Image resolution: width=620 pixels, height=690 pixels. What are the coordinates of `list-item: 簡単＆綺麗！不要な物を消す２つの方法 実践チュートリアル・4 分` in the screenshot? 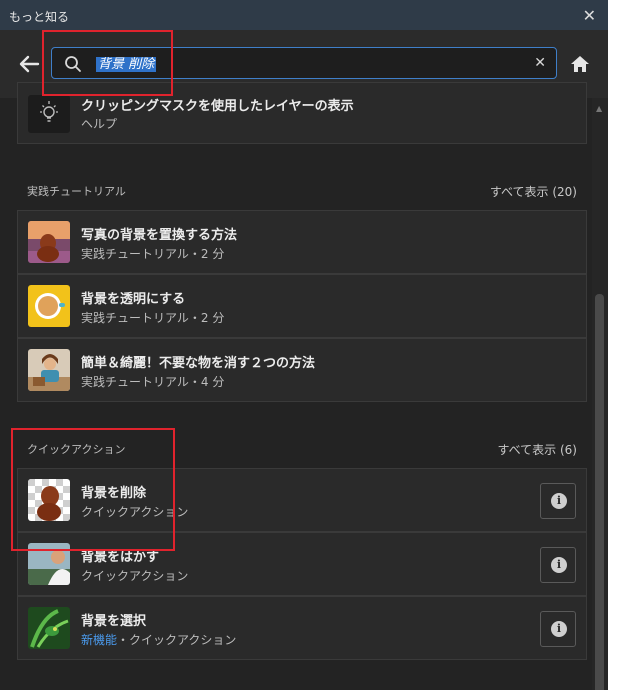 It's located at (302, 370).